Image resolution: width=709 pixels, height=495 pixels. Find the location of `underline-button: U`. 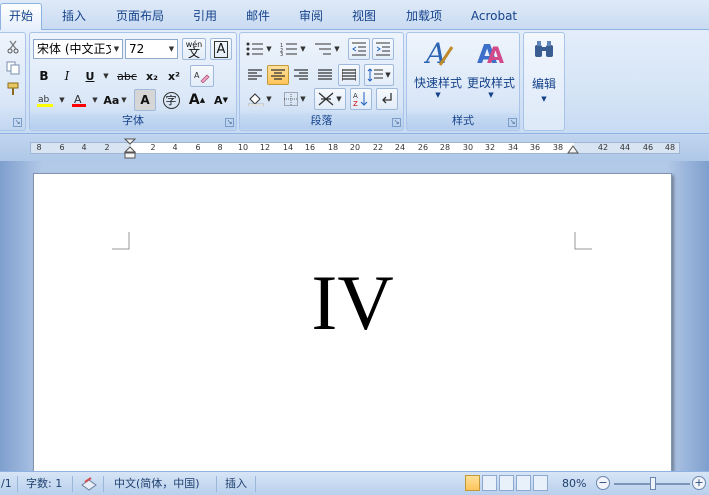

underline-button: U is located at coordinates (90, 76).